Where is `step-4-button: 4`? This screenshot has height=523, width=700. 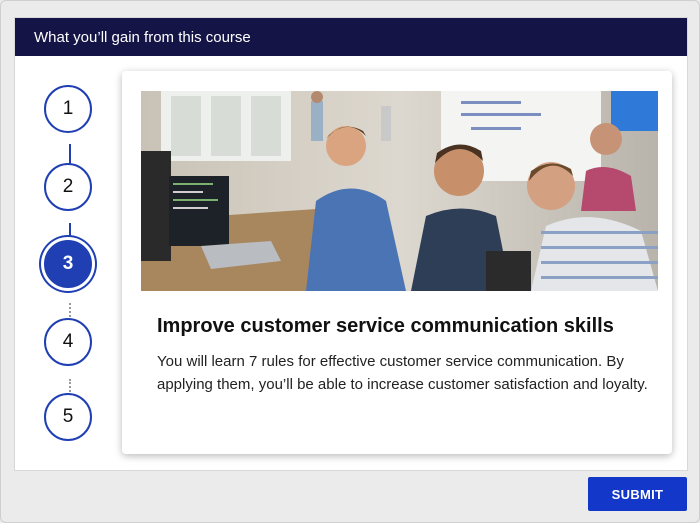
step-4-button: 4 is located at coordinates (68, 342).